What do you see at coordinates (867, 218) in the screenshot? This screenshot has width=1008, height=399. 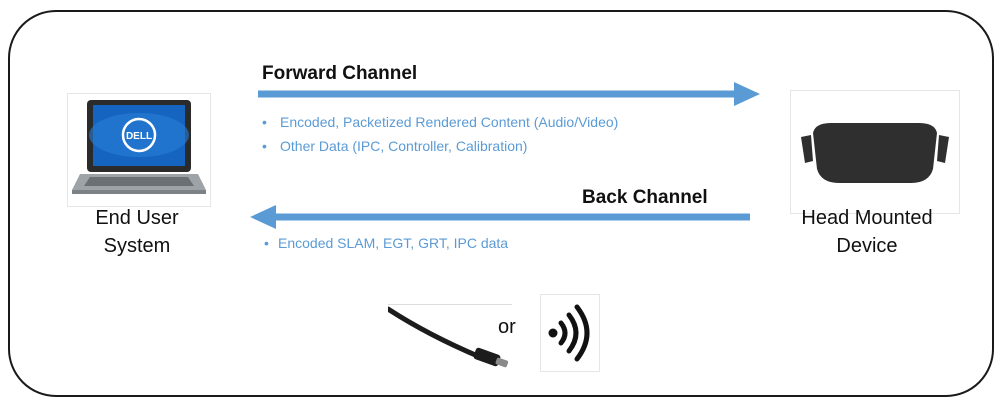 I see `hmd-line1: Head Mounted` at bounding box center [867, 218].